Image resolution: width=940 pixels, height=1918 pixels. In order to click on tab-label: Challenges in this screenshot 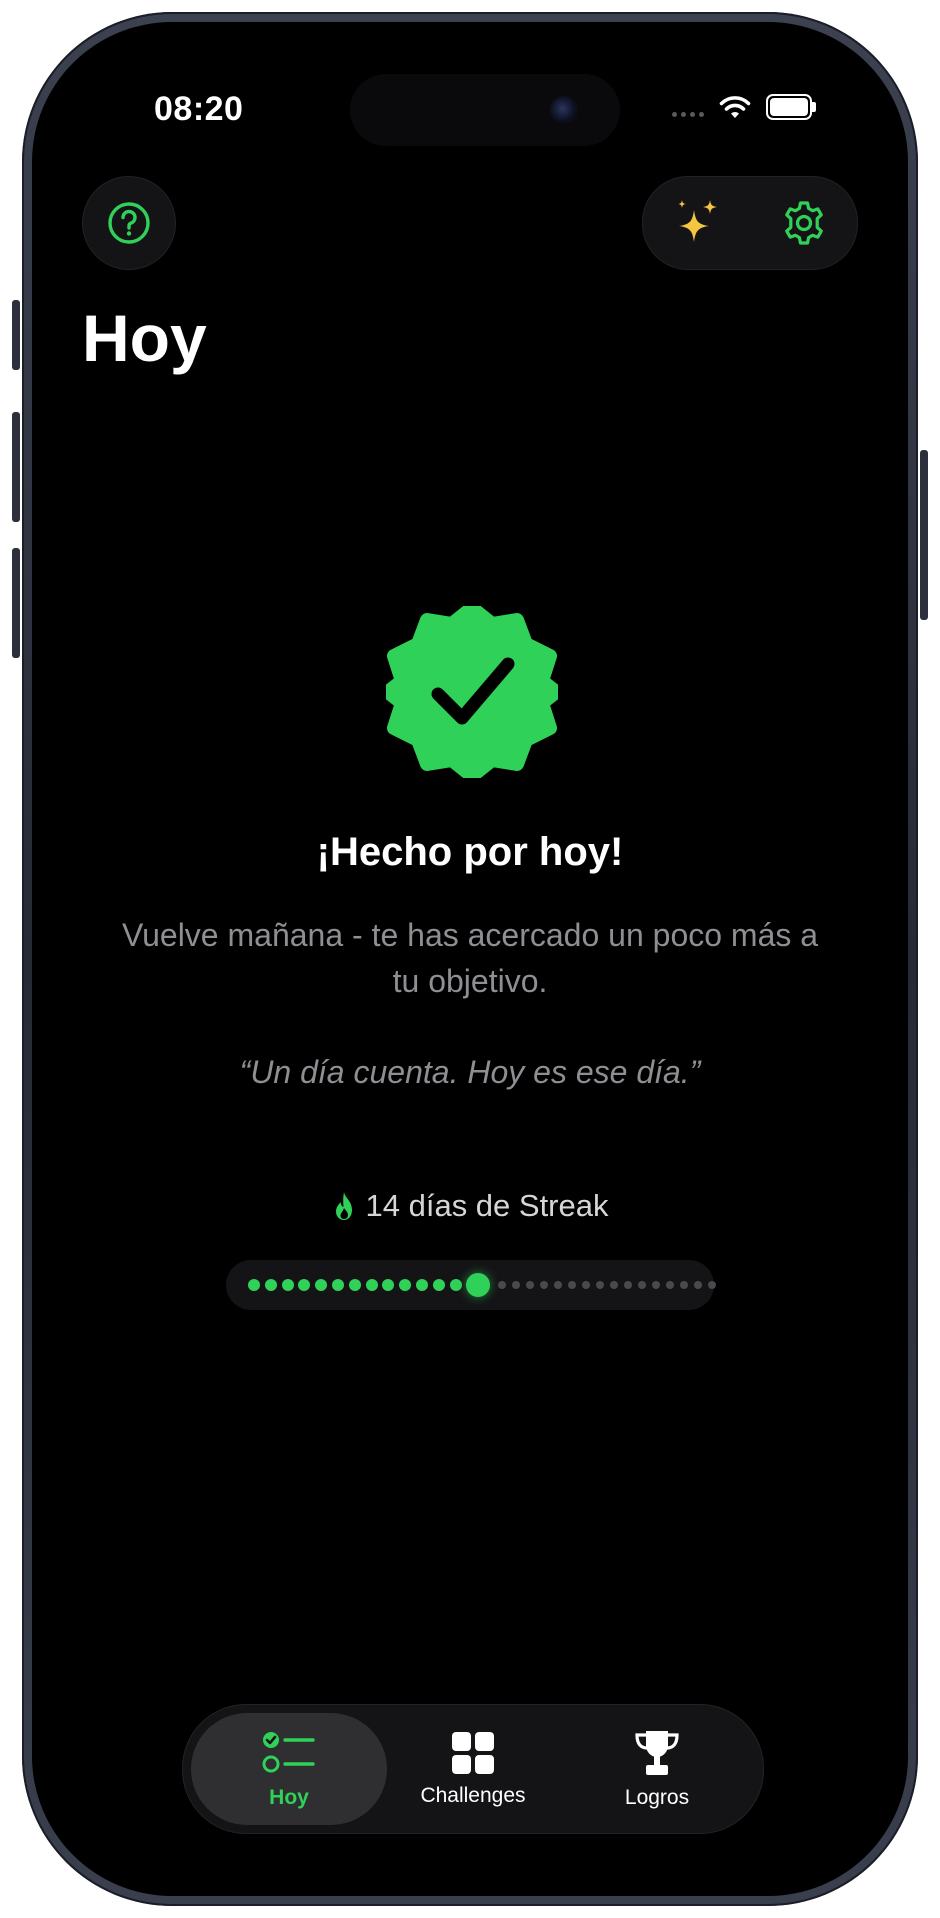, I will do `click(473, 1795)`.